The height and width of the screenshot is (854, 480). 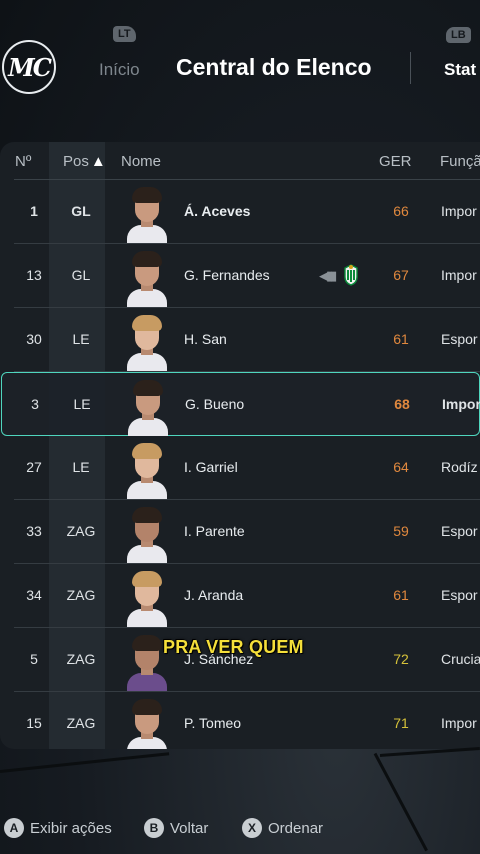 I want to click on table-row: 13 GL G. Fernandes 67 Impor ◀▮▮, so click(x=247, y=276).